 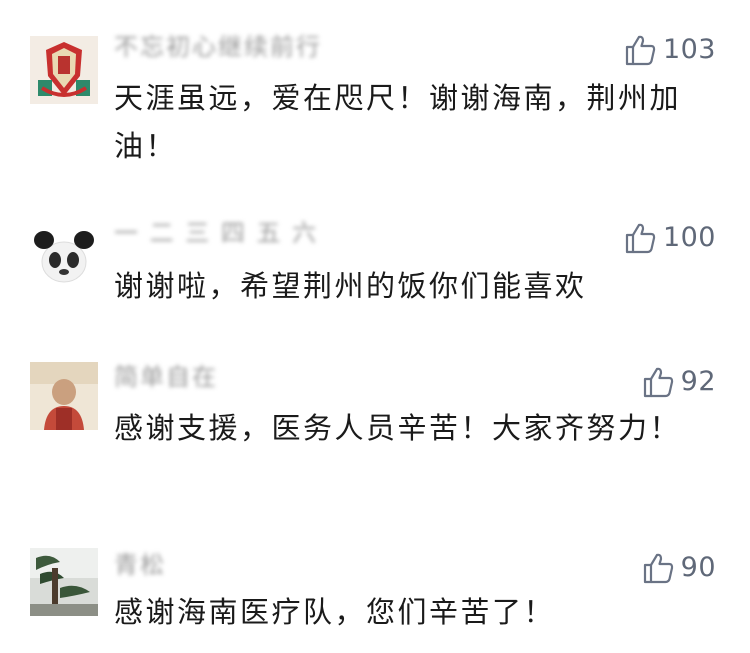 I want to click on nickname: 青松, so click(x=140, y=565).